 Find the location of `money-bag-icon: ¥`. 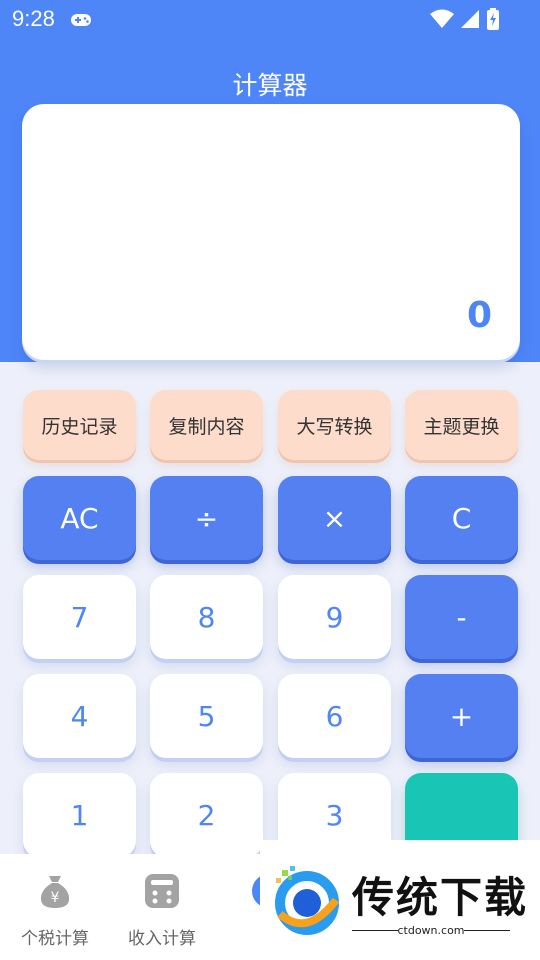

money-bag-icon: ¥ is located at coordinates (55, 891).